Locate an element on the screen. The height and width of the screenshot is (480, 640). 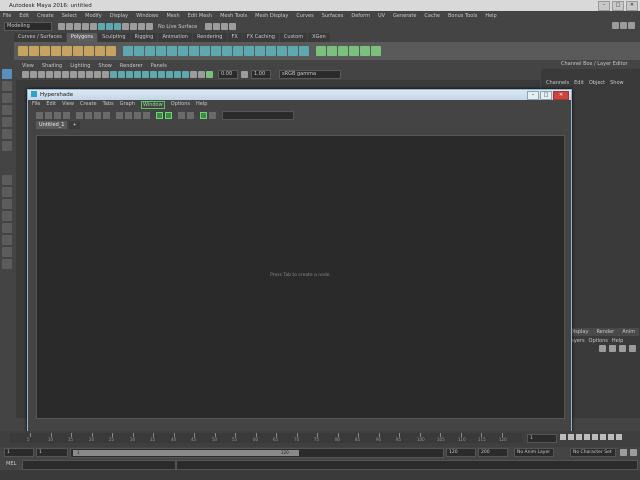
resolution-gate-icon is located at coordinates (73, 74).